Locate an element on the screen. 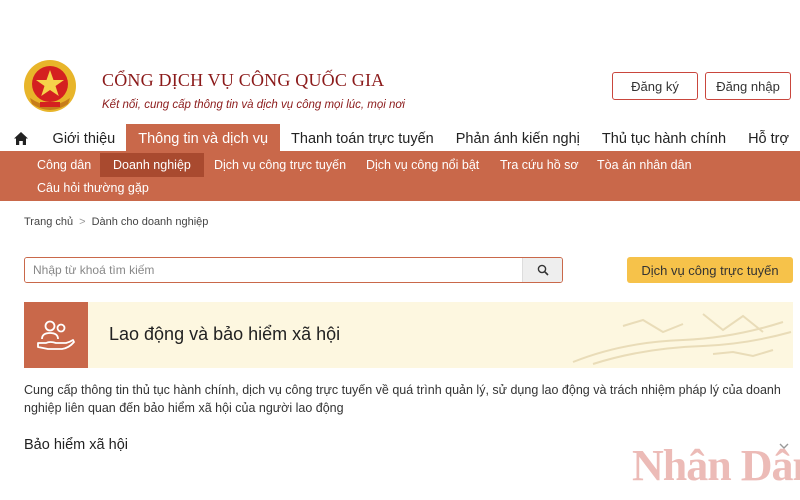 The image size is (800, 500). online-services-button: Dịch vụ công trực tuyến is located at coordinates (710, 270).